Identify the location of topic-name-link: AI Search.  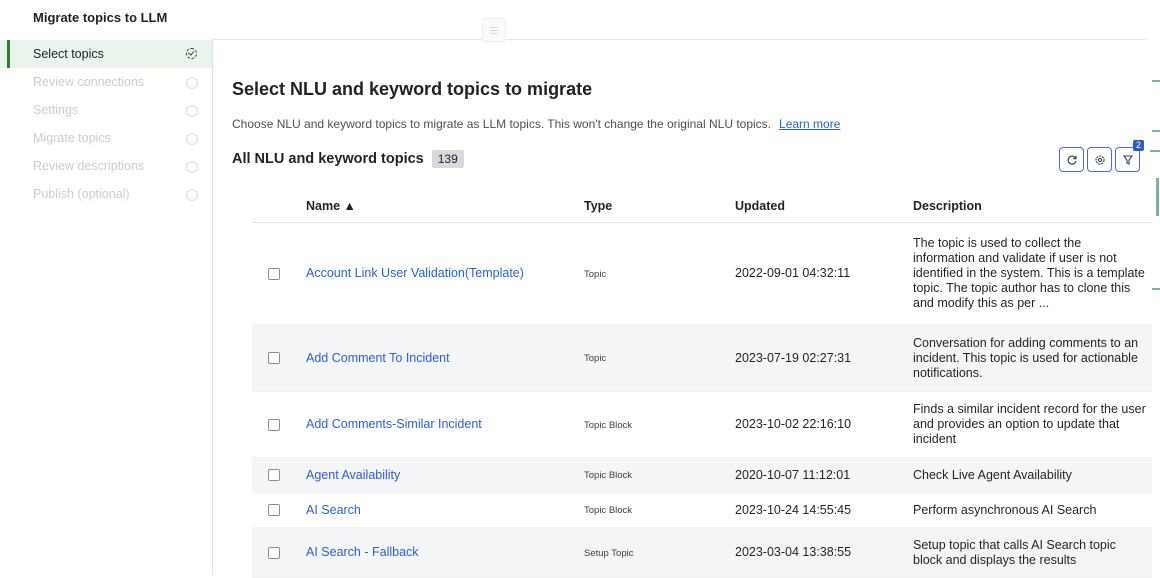
(445, 510).